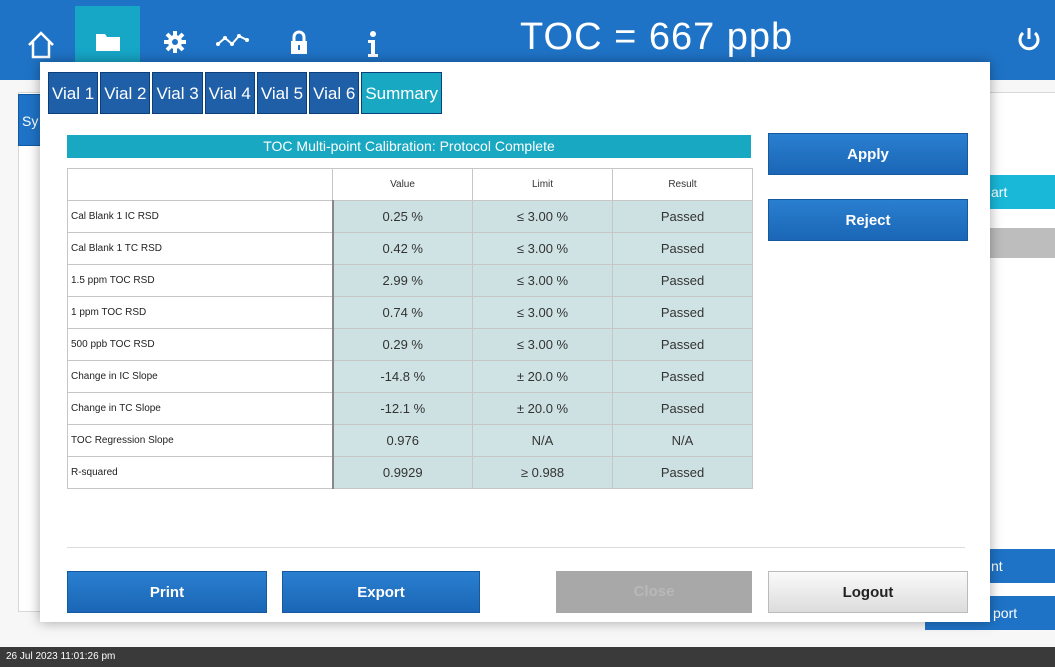 The width and height of the screenshot is (1055, 667). I want to click on table-row: Change in IC Slope -14.8 % ± 20.0 % Passed, so click(410, 376).